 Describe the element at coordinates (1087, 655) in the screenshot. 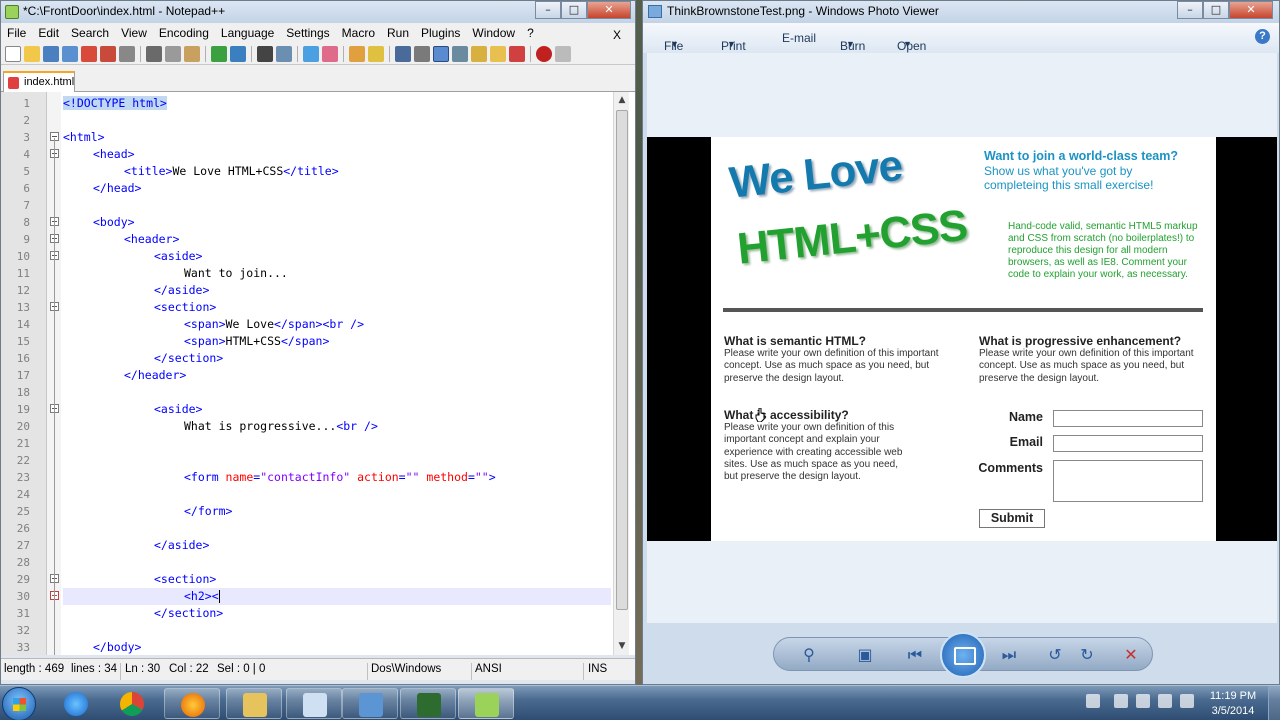

I see `rotate-clockwise-icon: ↻` at that location.